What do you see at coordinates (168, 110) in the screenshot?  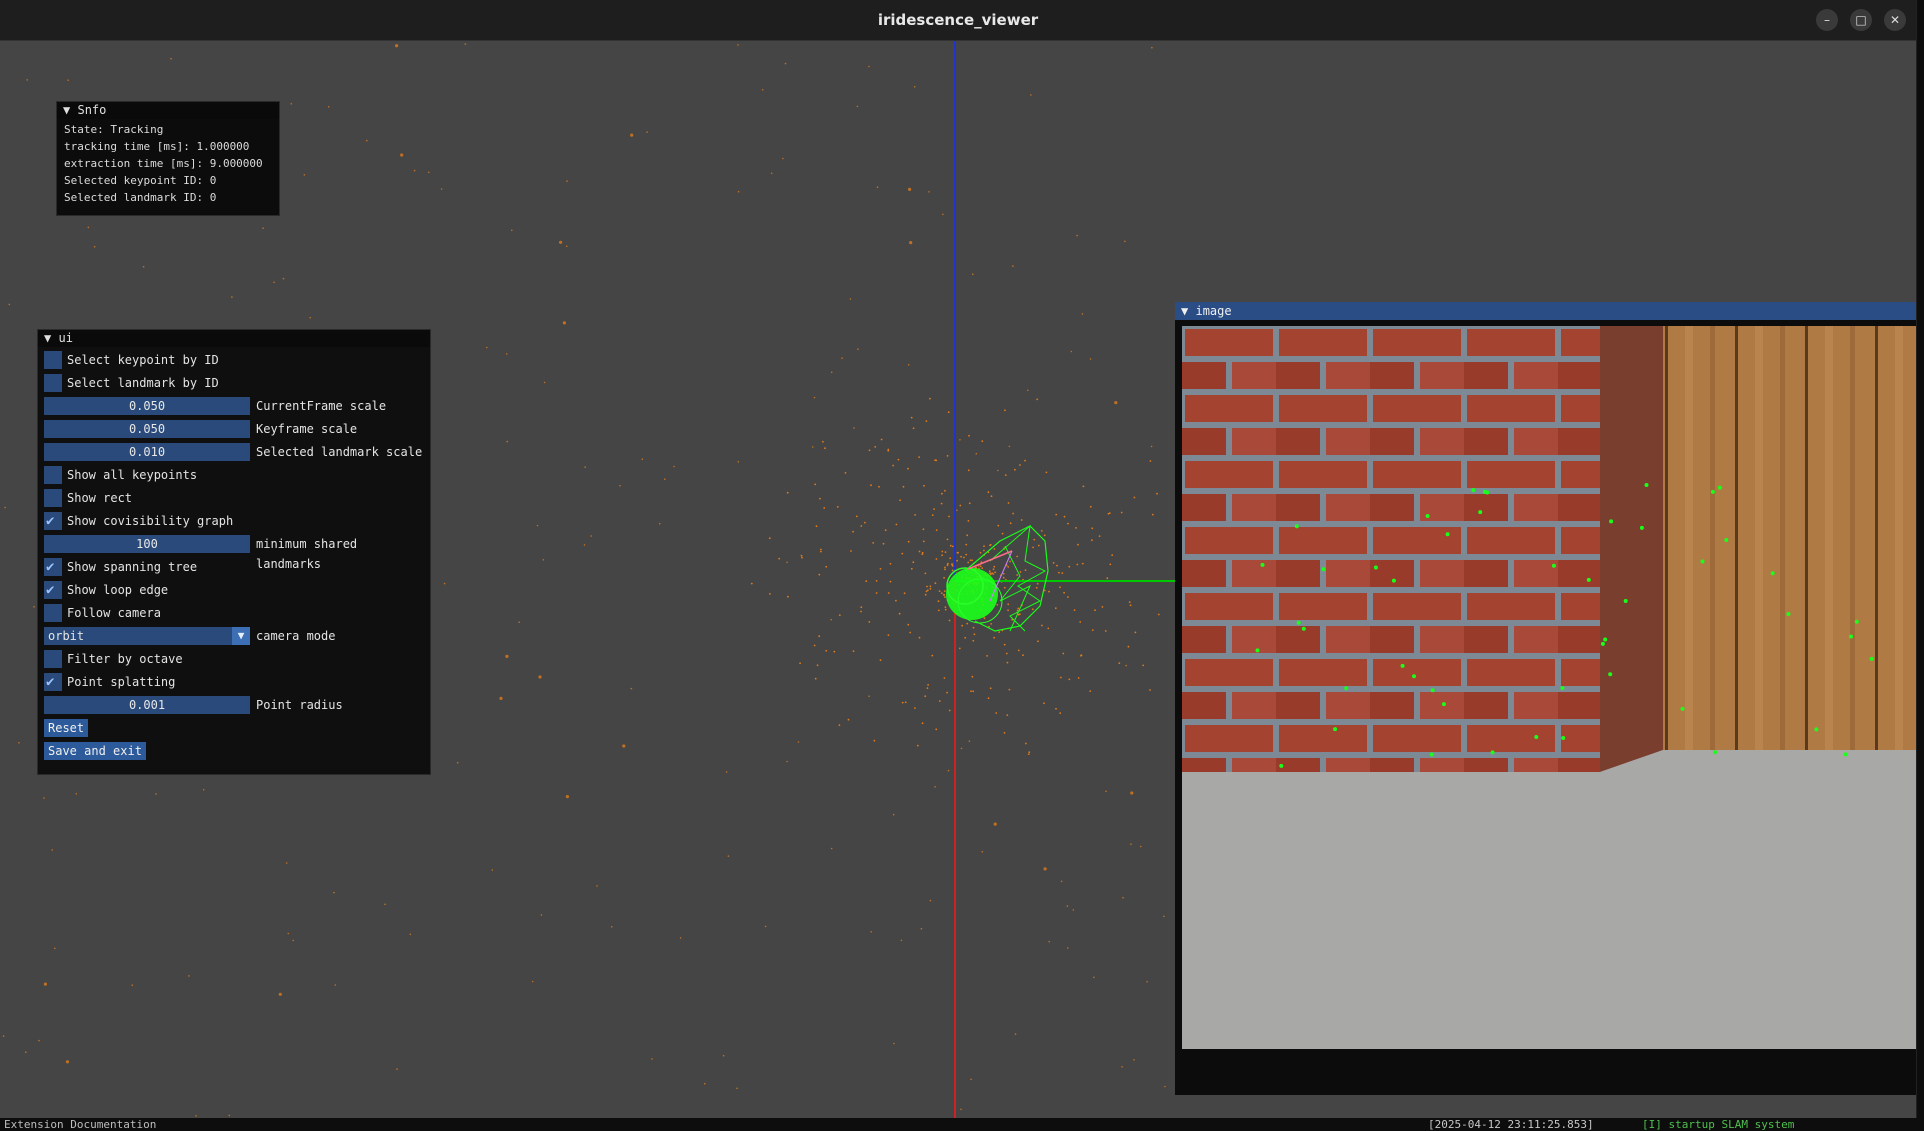 I see `info-panel-header: ▼ Snfo` at bounding box center [168, 110].